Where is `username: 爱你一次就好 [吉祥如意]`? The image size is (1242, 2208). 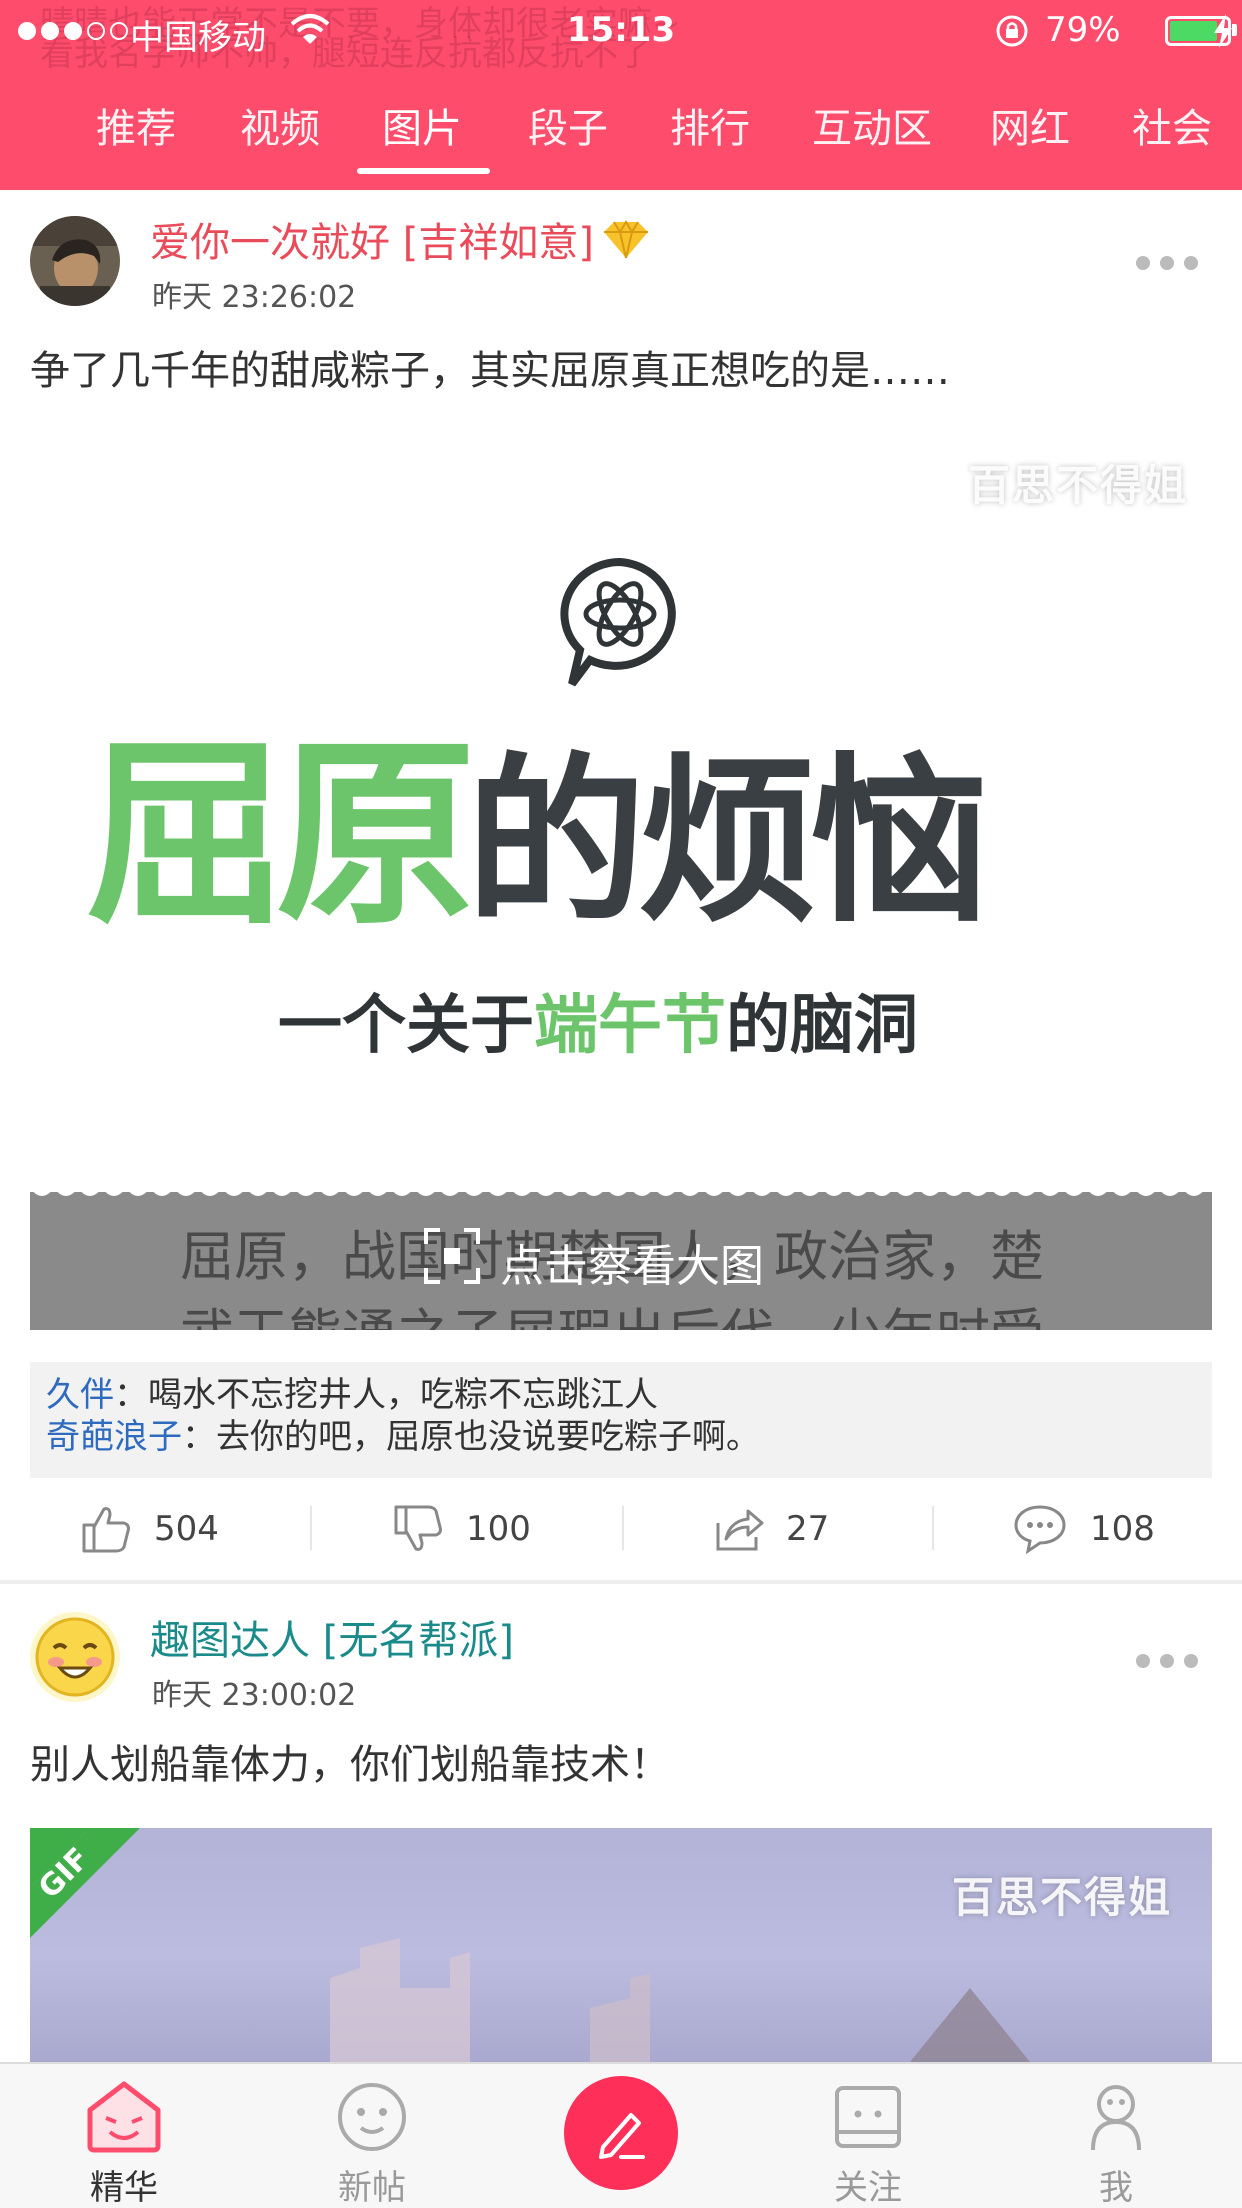 username: 爱你一次就好 [吉祥如意] is located at coordinates (372, 239).